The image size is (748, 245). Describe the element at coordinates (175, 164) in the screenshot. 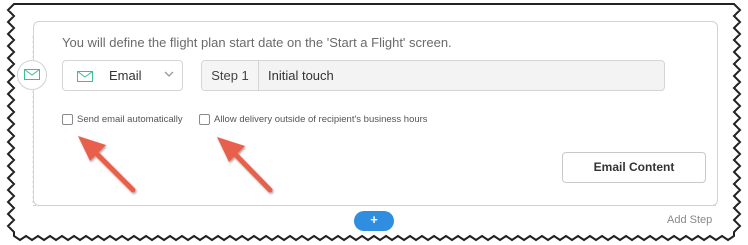

I see `annotation-arrows` at that location.